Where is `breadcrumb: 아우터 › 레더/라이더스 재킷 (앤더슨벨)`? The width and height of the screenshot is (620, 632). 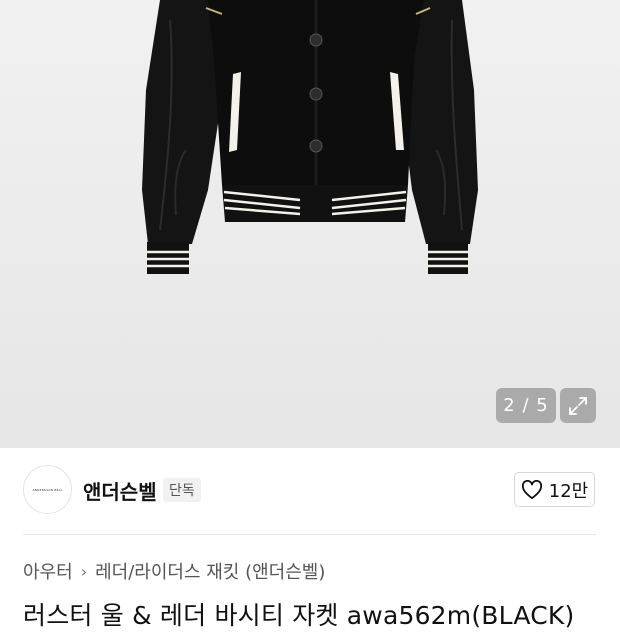 breadcrumb: 아우터 › 레더/라이더스 재킷 (앤더슨벨) is located at coordinates (174, 571).